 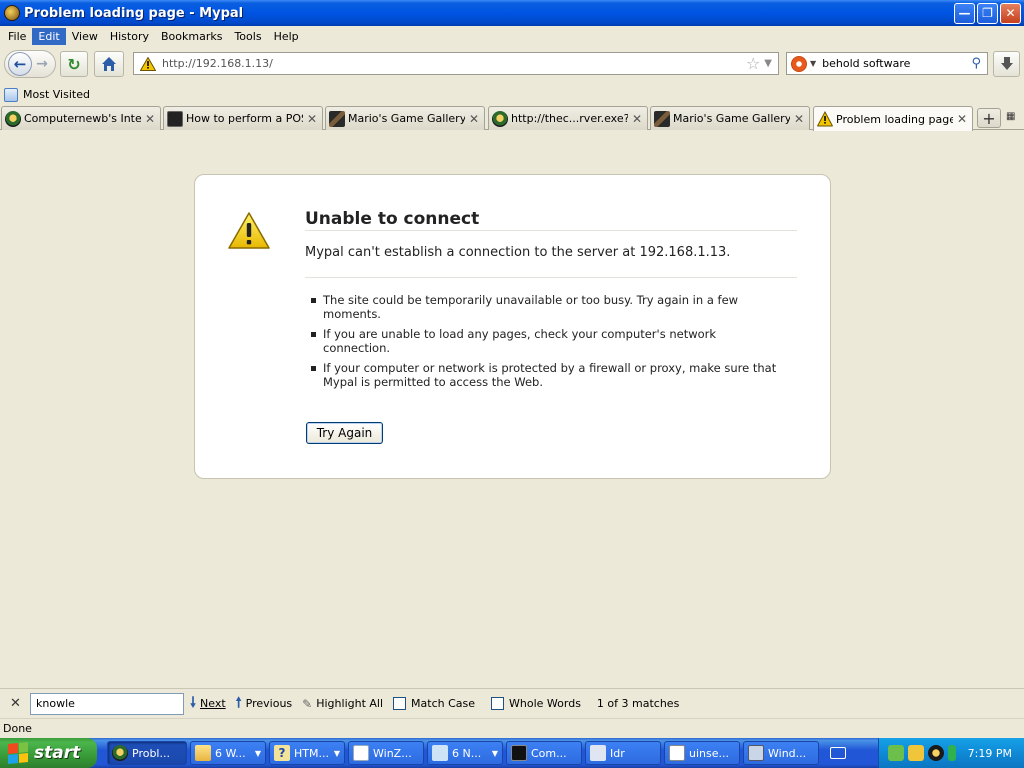 What do you see at coordinates (17, 36) in the screenshot?
I see `menu-file: File` at bounding box center [17, 36].